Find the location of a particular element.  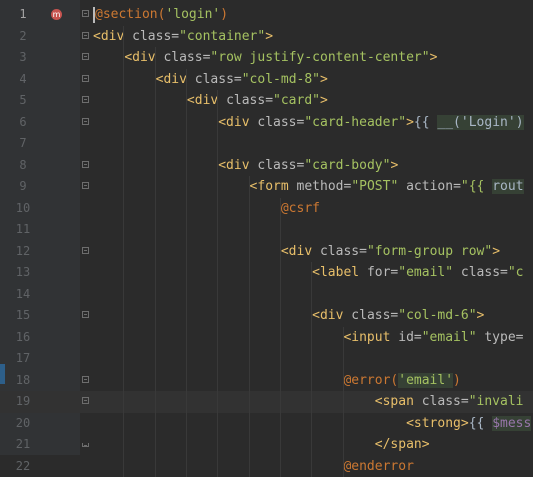

code-text: <div class="container"> is located at coordinates (183, 37).